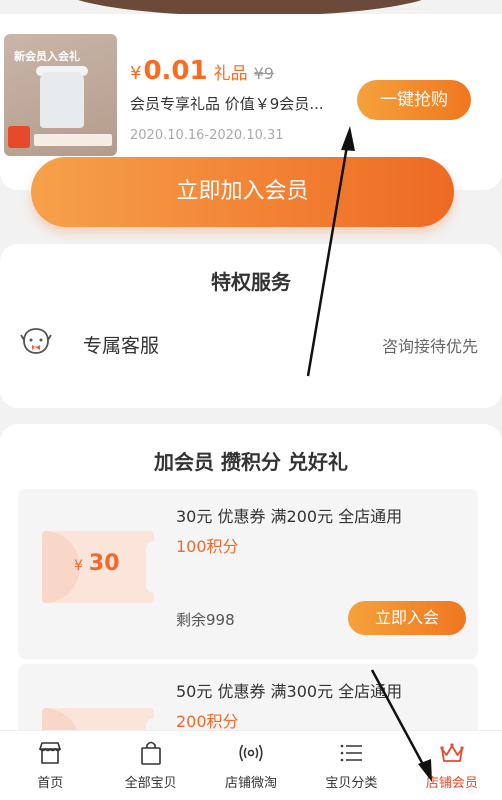 The height and width of the screenshot is (800, 502). What do you see at coordinates (452, 752) in the screenshot?
I see `crown-icon` at bounding box center [452, 752].